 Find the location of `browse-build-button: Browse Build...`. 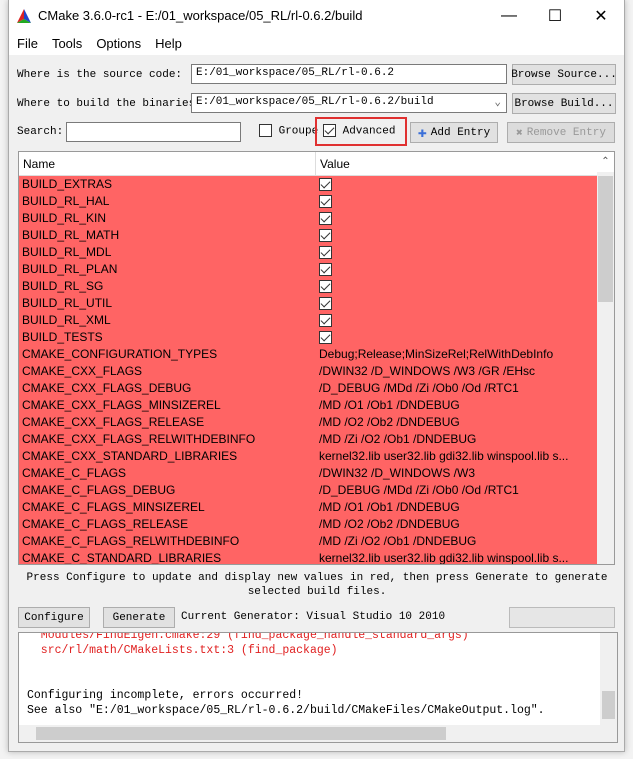

browse-build-button: Browse Build... is located at coordinates (564, 103).